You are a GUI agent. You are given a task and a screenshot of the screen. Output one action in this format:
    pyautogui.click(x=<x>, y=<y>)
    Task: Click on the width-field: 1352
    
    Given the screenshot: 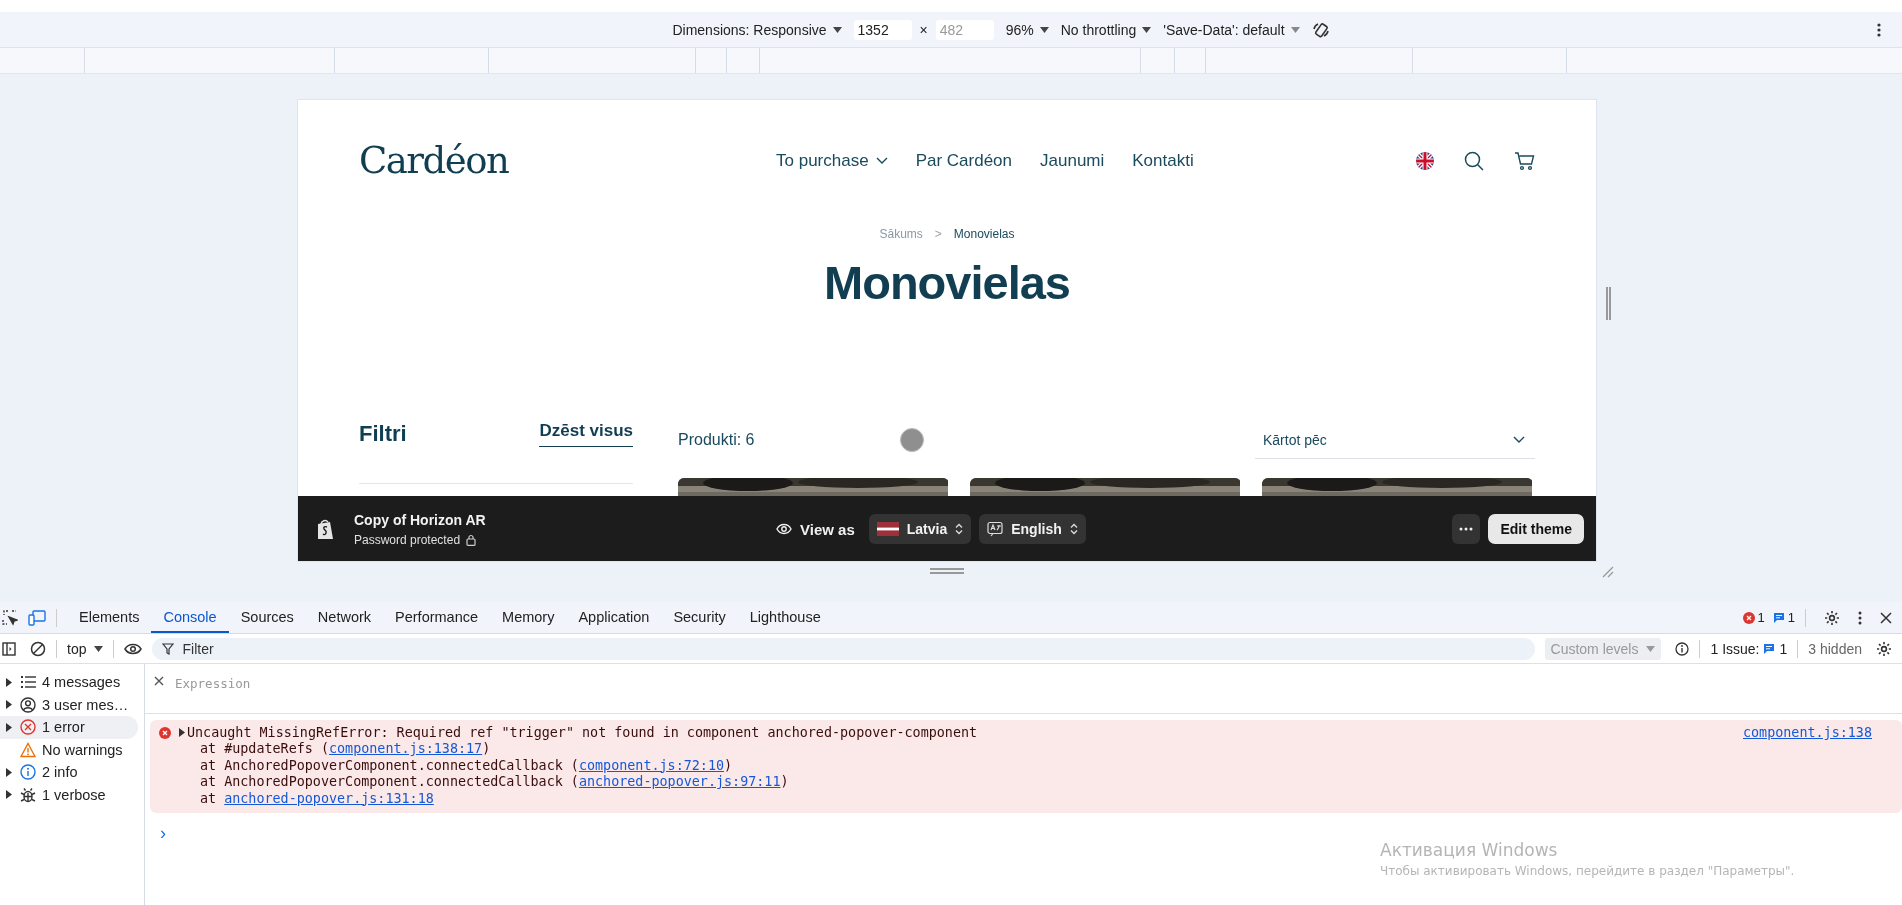 What is the action you would take?
    pyautogui.click(x=882, y=29)
    